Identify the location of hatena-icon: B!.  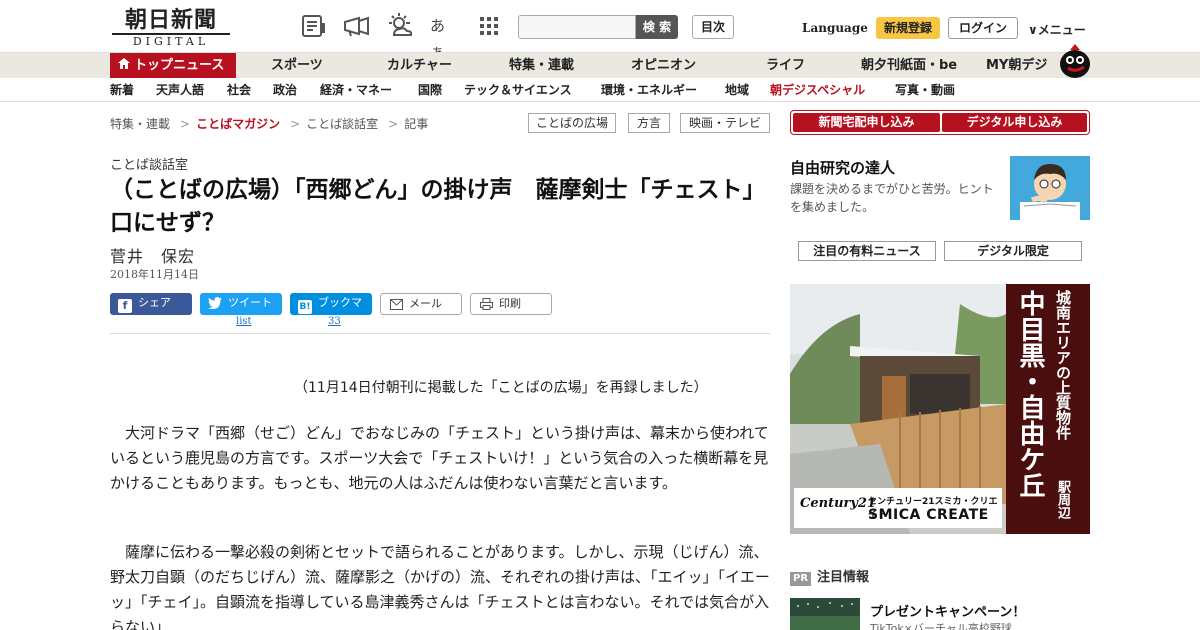
(305, 307).